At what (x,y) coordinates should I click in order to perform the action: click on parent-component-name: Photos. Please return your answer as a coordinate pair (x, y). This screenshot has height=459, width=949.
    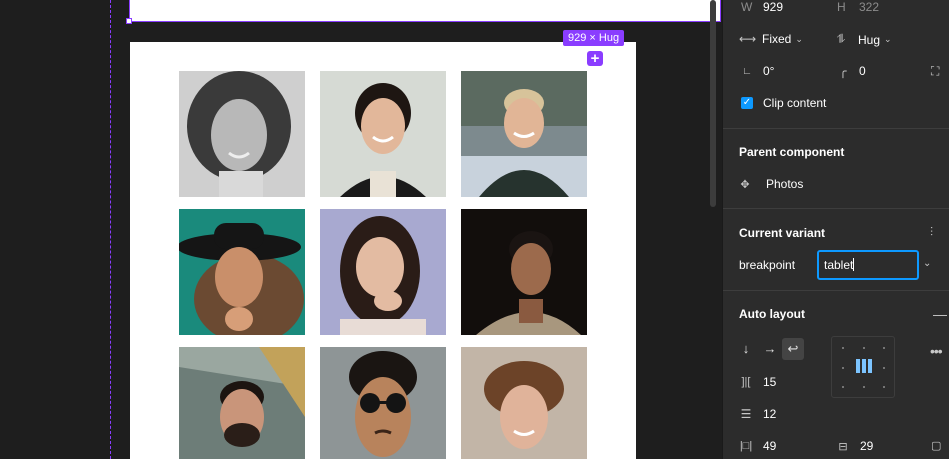
    Looking at the image, I should click on (785, 184).